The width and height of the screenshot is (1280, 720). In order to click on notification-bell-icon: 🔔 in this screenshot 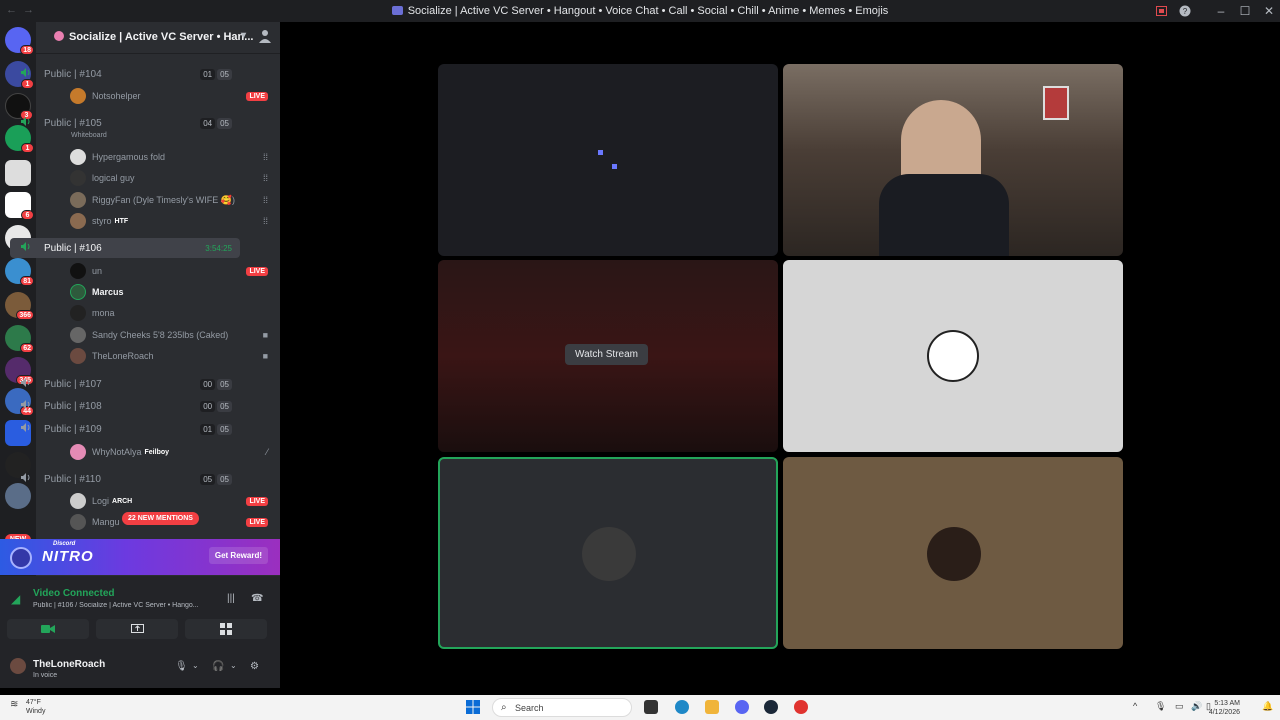, I will do `click(1267, 706)`.